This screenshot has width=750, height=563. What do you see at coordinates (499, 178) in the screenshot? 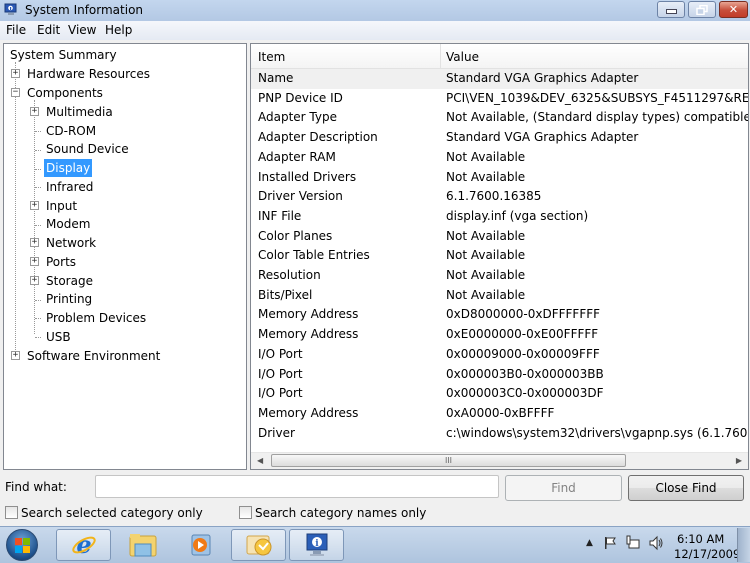
I see `table-row: Installed Drivers Not Available` at bounding box center [499, 178].